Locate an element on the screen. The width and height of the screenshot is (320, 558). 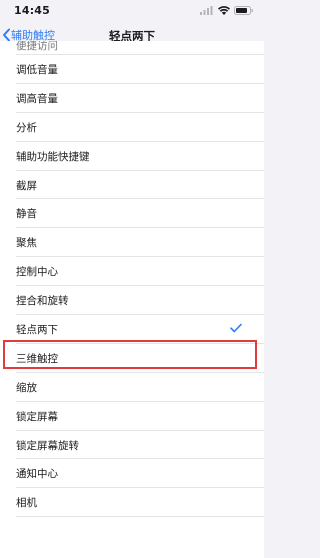
item-label: 相机 is located at coordinates (26, 503).